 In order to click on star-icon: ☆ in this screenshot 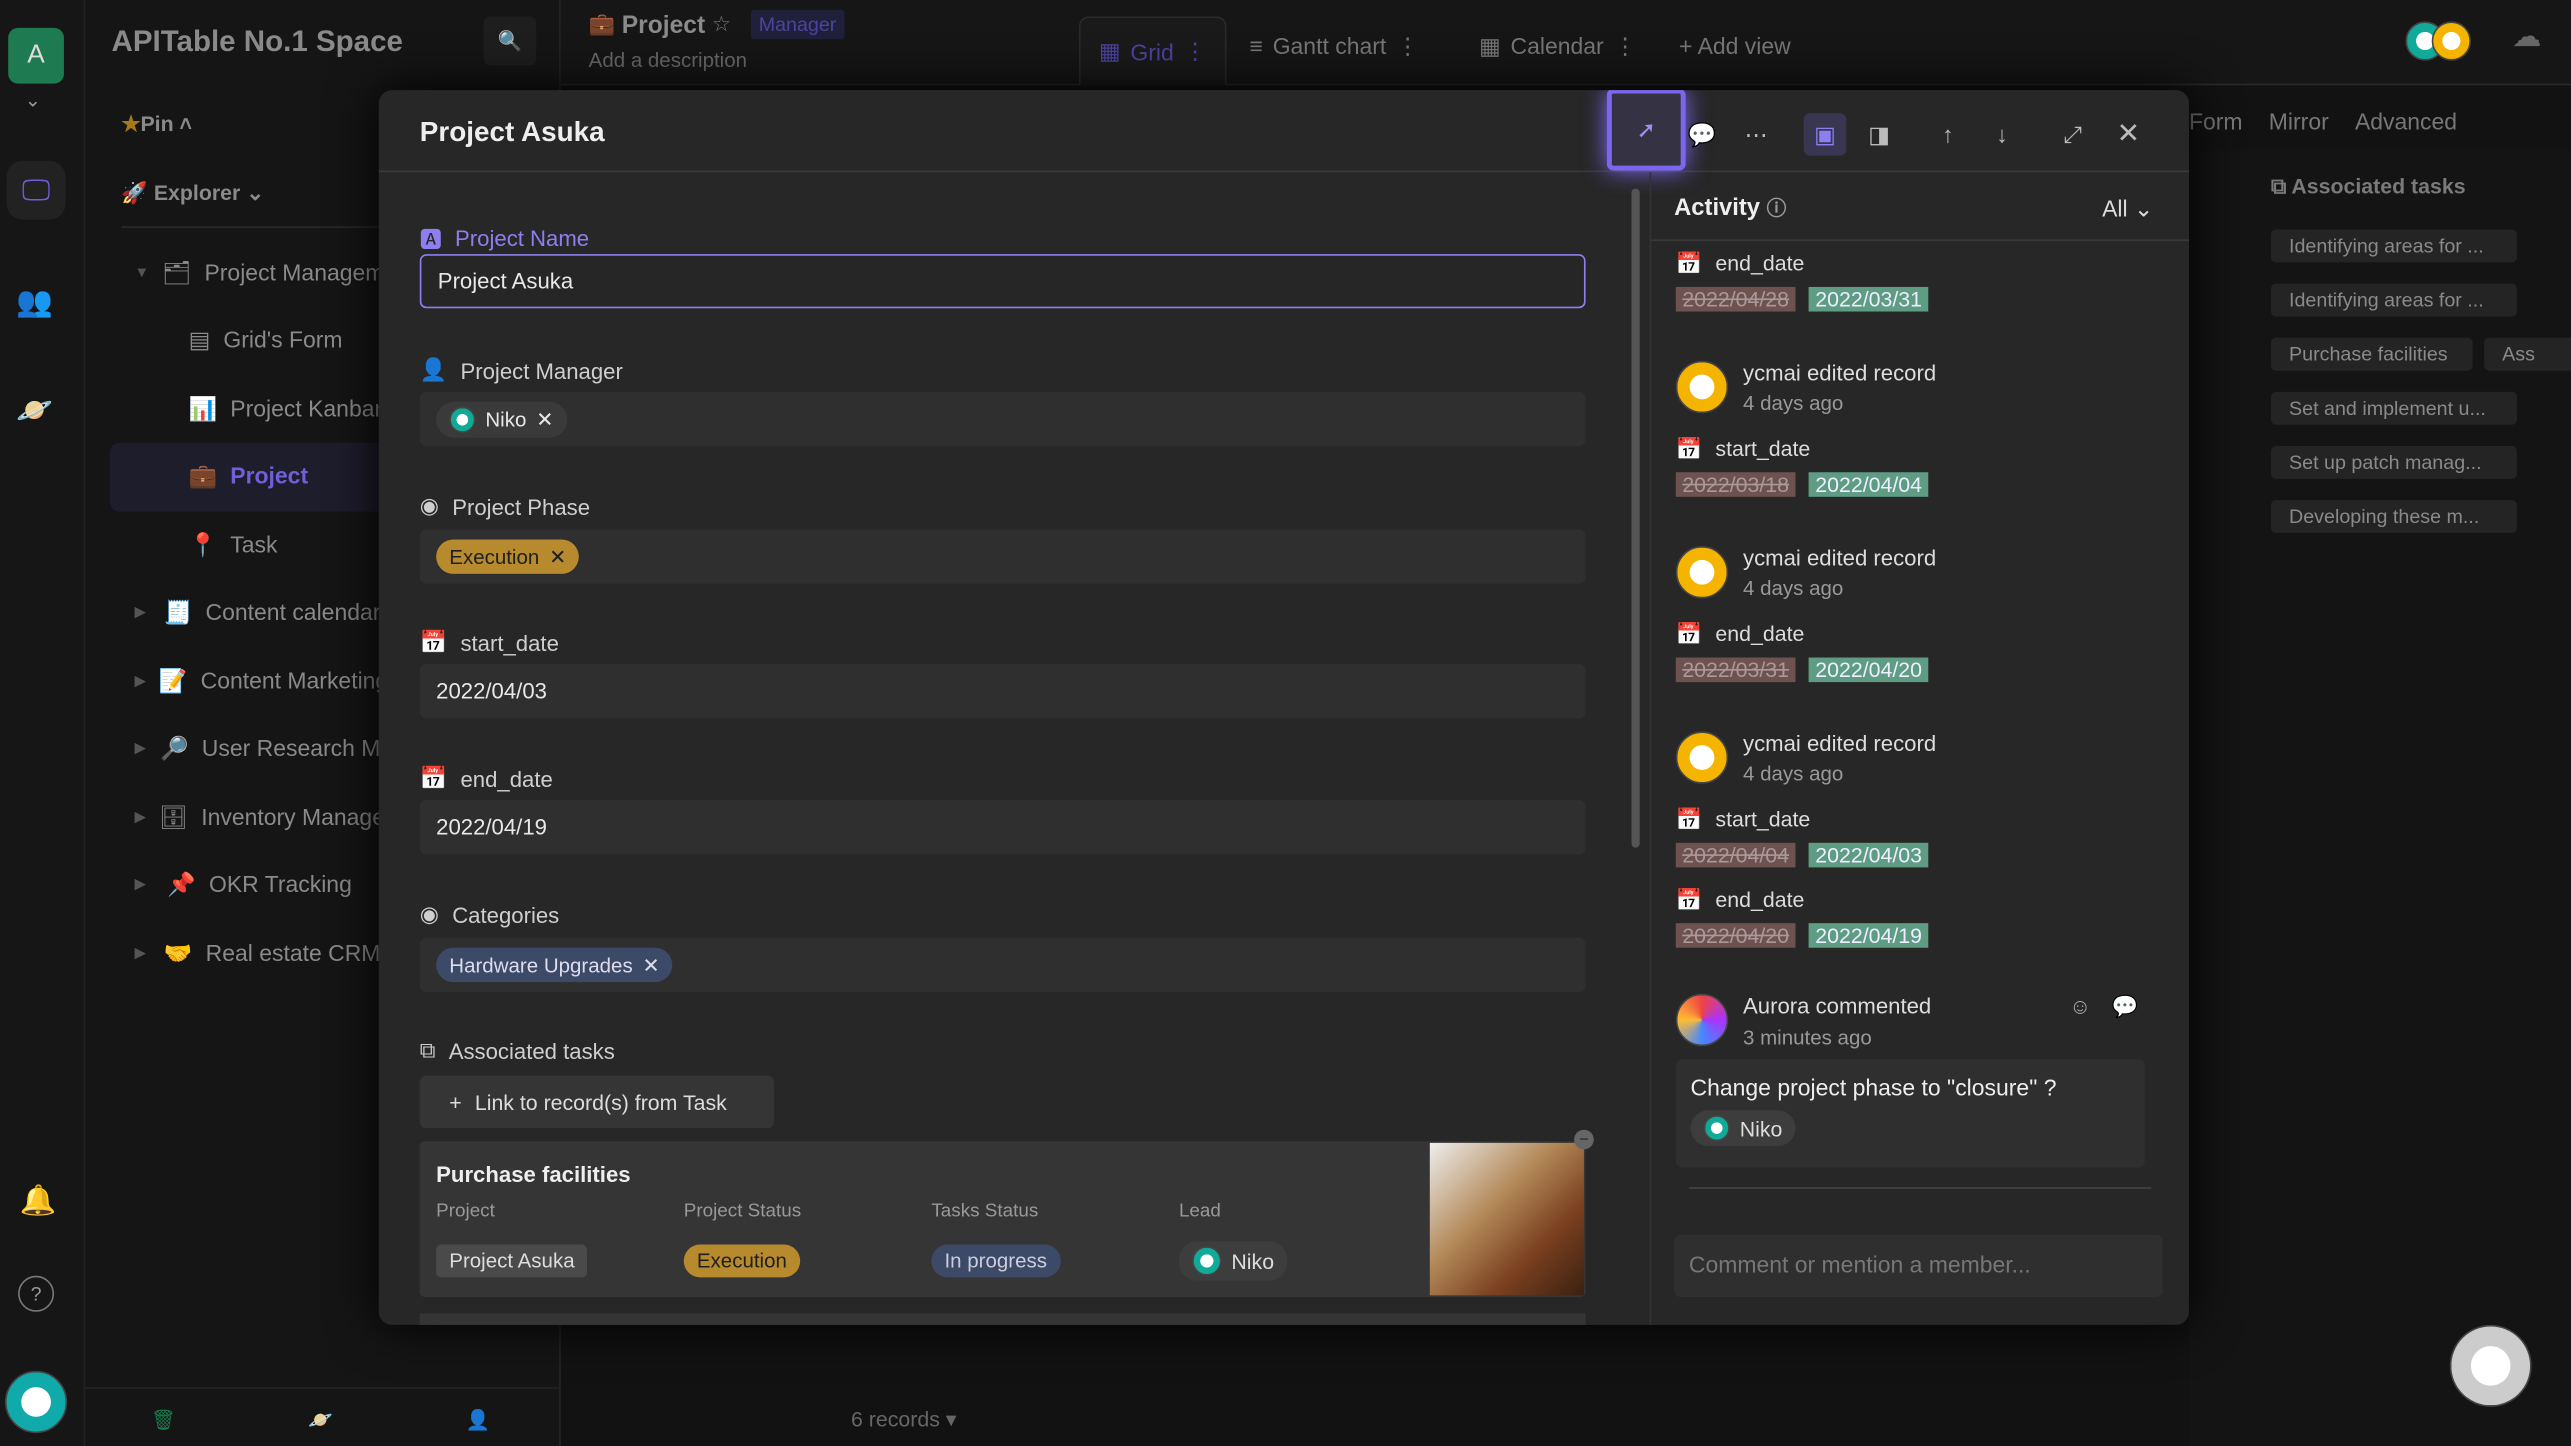, I will do `click(721, 24)`.